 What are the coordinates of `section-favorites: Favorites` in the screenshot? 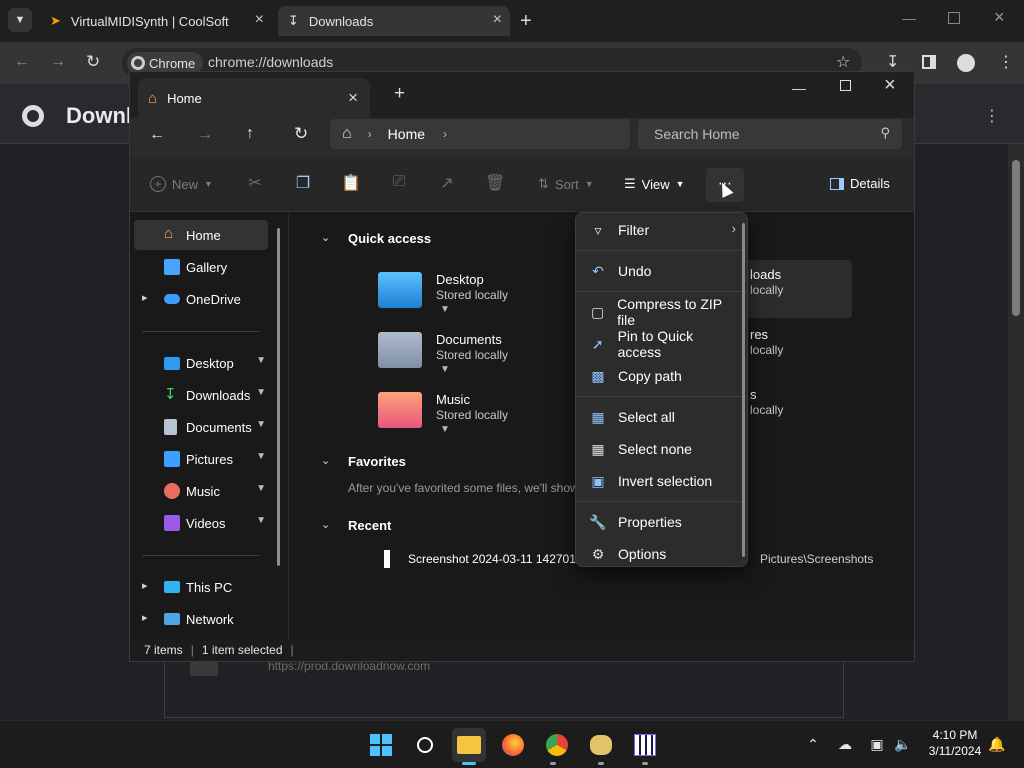 It's located at (377, 461).